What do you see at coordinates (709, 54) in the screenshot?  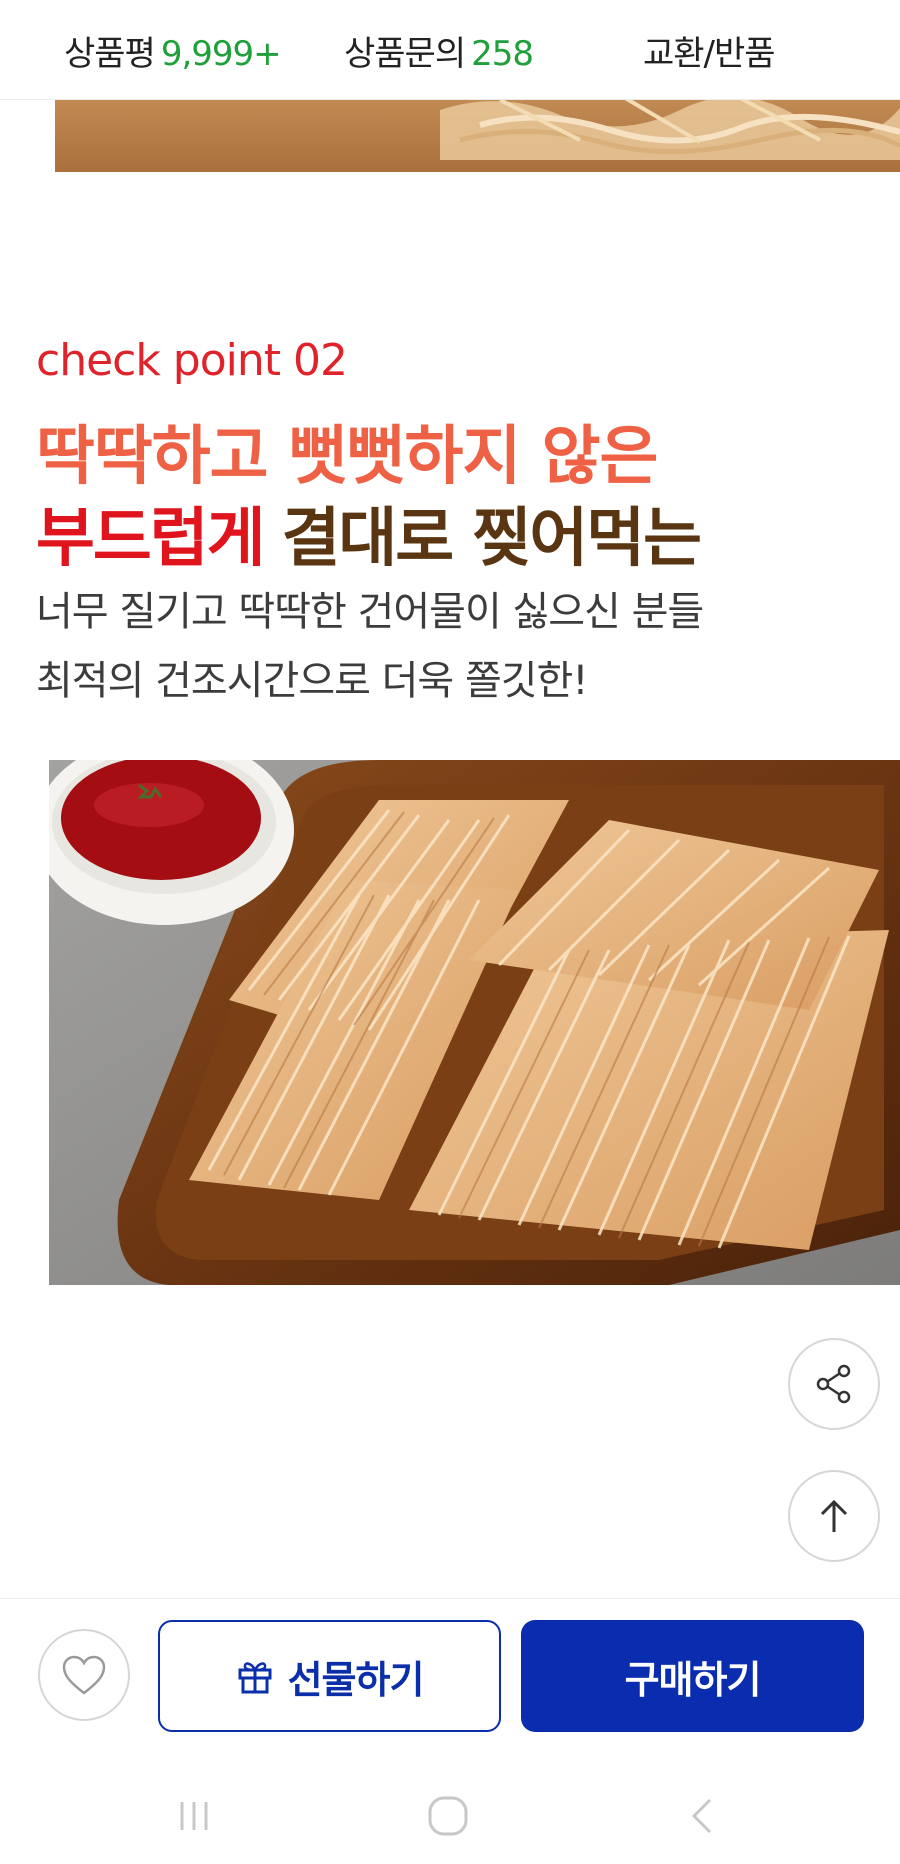 I see `tab-exchange-label: 교환/반품` at bounding box center [709, 54].